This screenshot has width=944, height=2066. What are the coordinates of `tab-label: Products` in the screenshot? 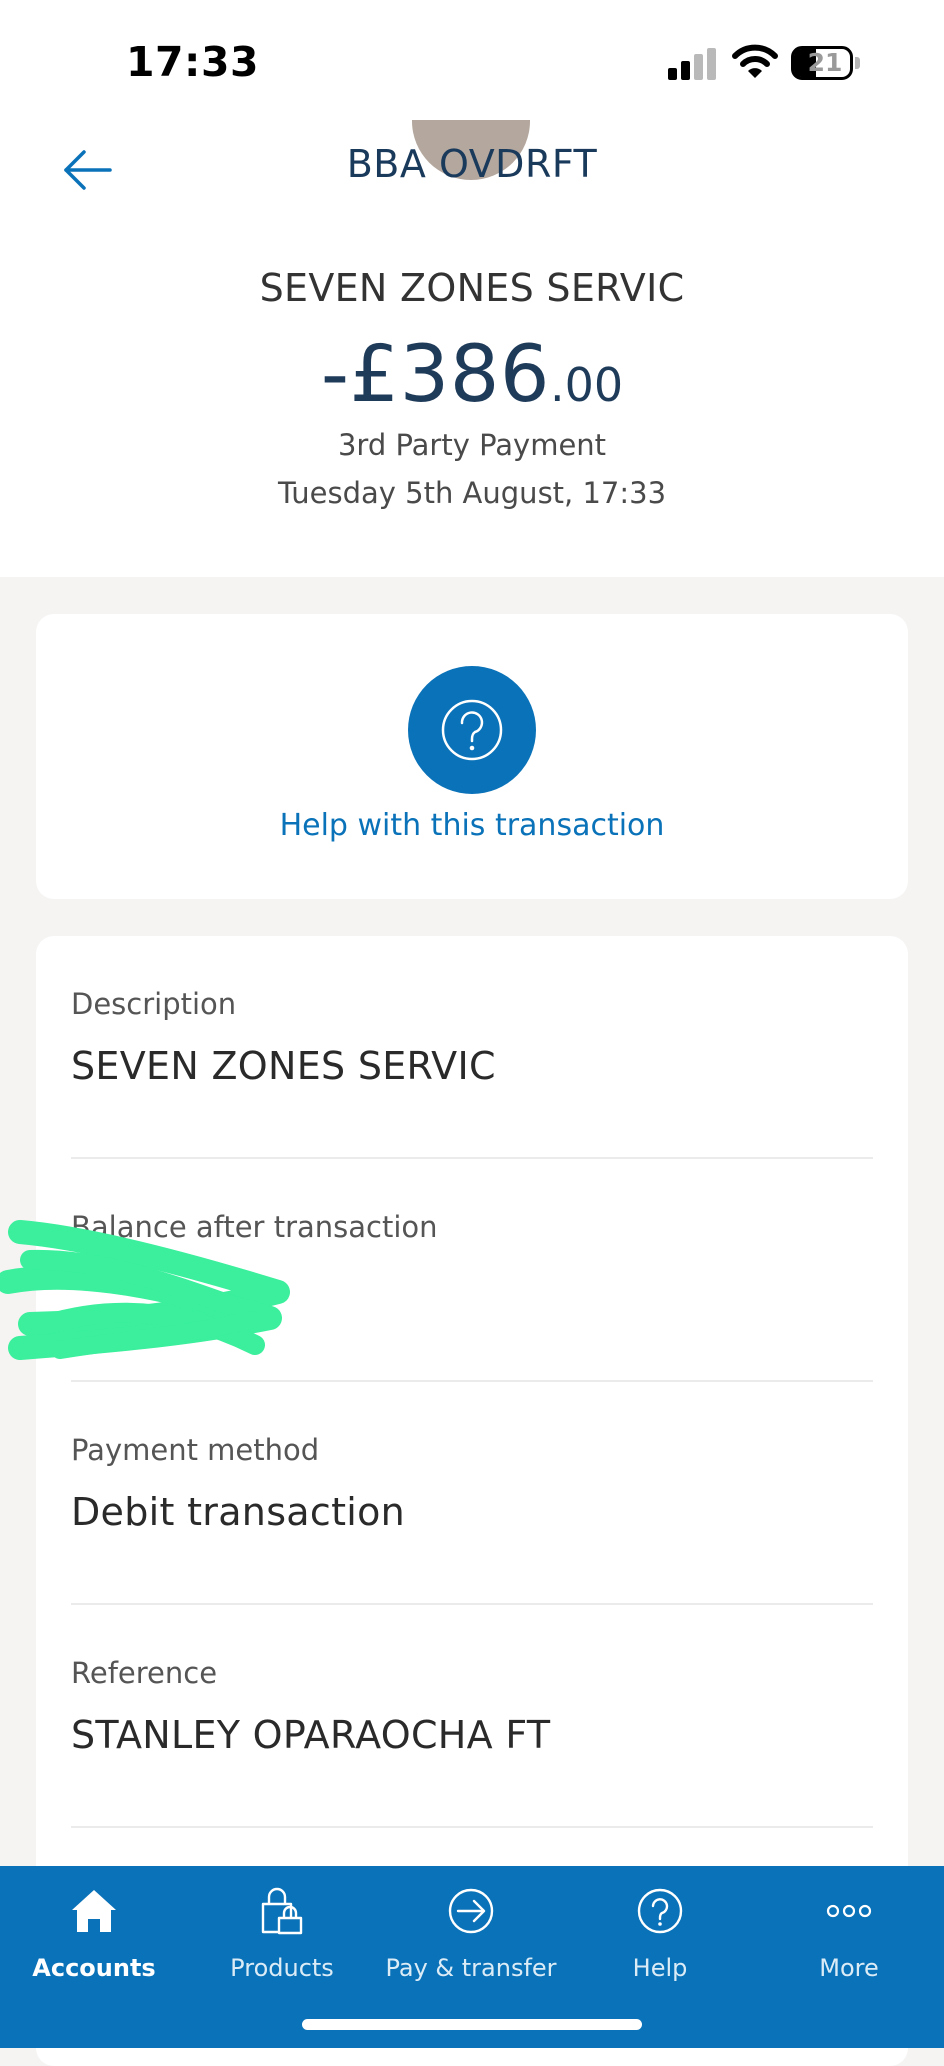 It's located at (282, 1968).